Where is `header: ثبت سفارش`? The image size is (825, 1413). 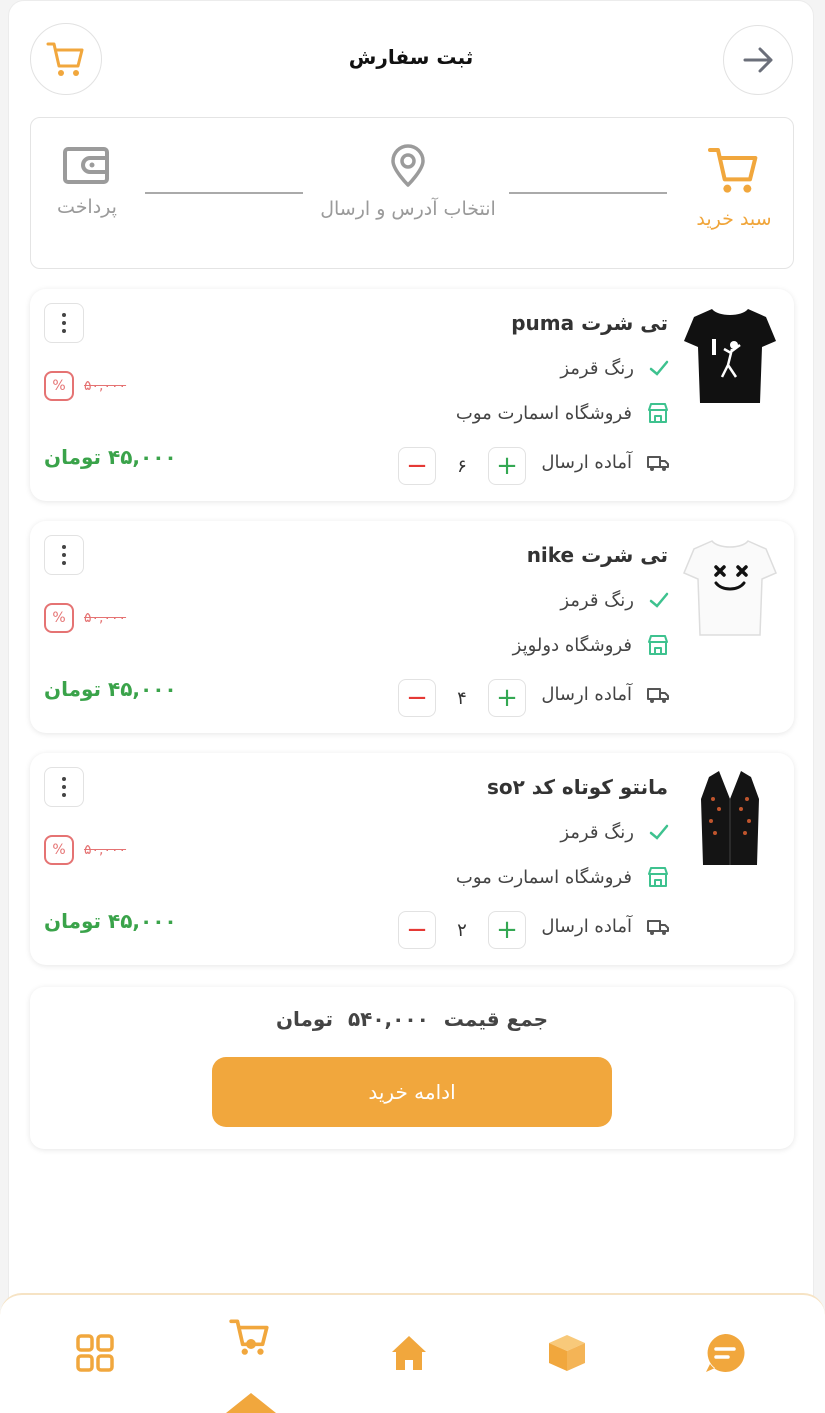
header: ثبت سفارش is located at coordinates (411, 56).